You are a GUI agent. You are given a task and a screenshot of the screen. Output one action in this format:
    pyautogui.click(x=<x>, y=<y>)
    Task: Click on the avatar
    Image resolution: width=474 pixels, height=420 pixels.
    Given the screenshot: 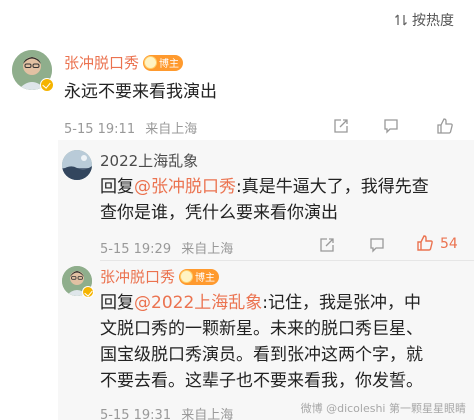 What is the action you would take?
    pyautogui.click(x=77, y=165)
    